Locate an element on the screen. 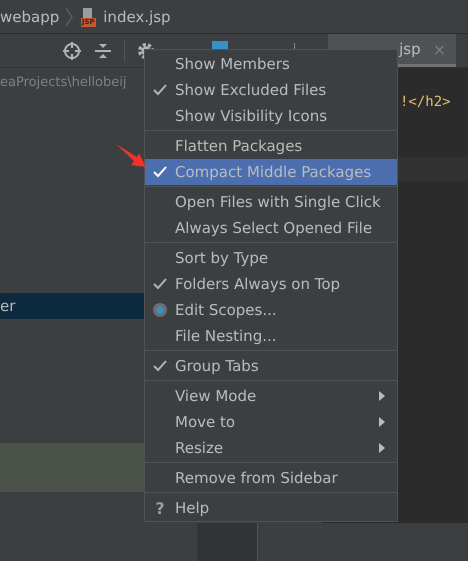  menu-item: Resize is located at coordinates (271, 448).